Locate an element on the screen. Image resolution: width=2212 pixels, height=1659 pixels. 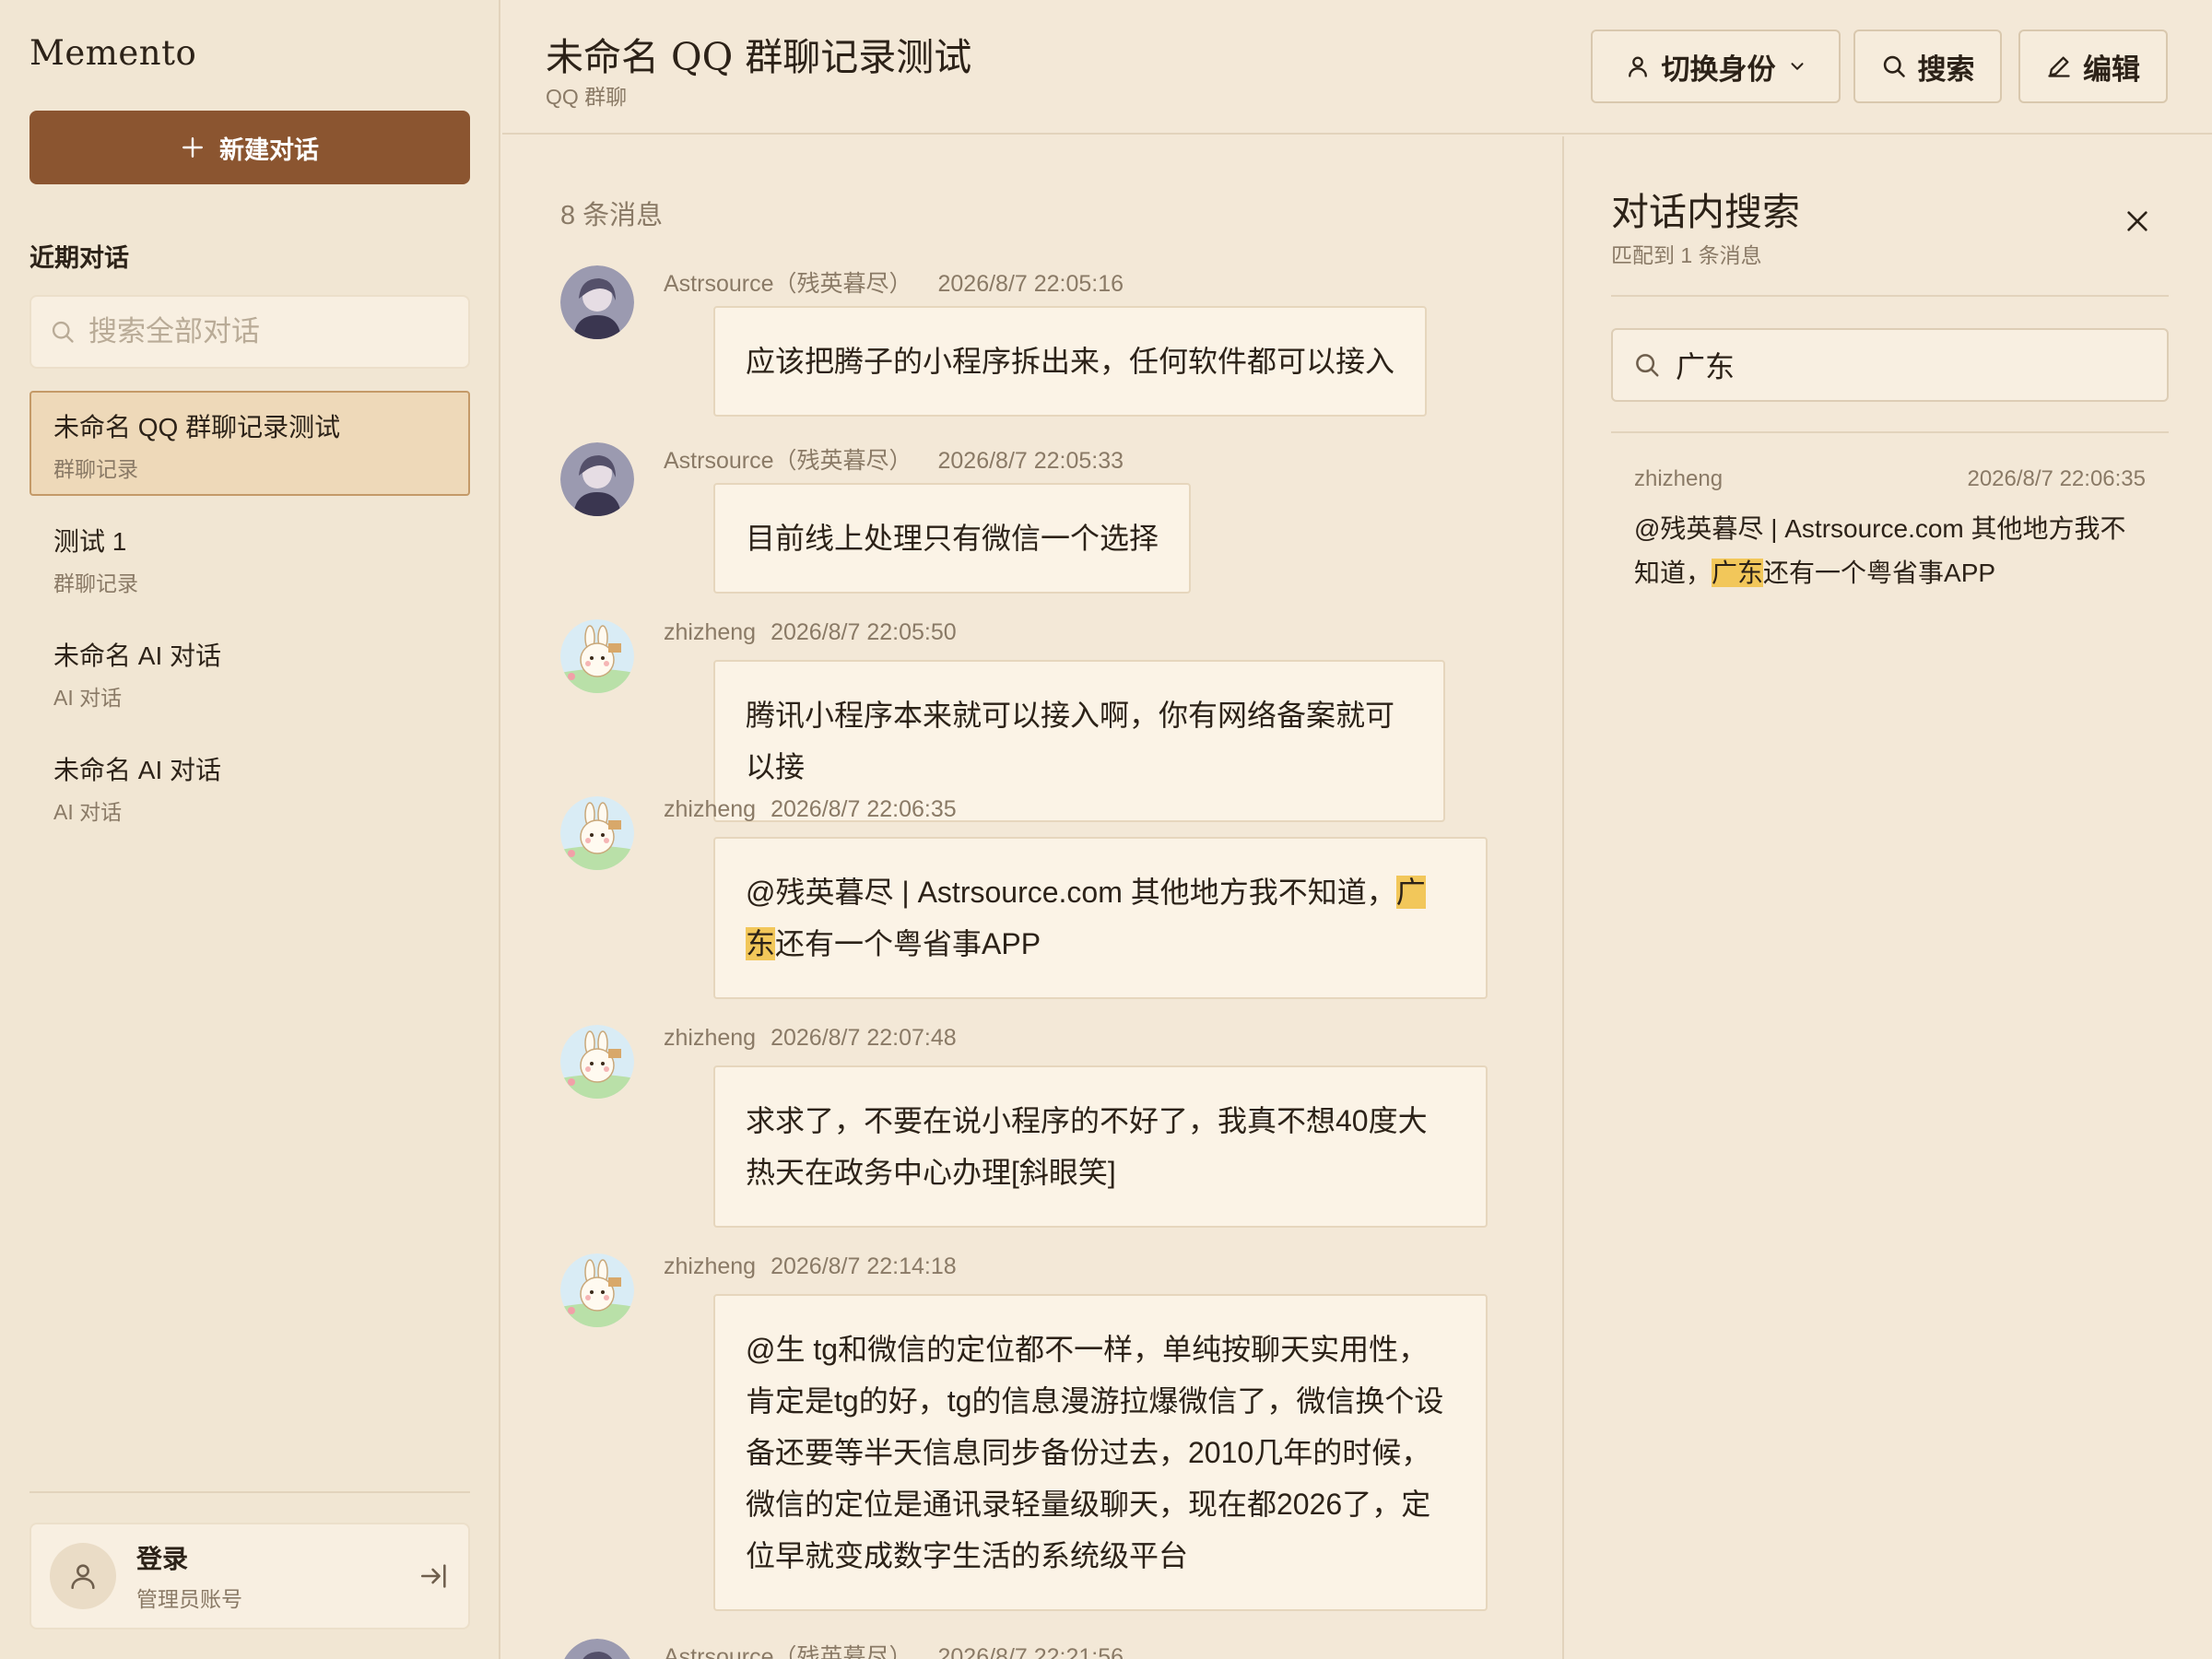
message-time: 2026/8/7 22:05:33 is located at coordinates (1030, 461).